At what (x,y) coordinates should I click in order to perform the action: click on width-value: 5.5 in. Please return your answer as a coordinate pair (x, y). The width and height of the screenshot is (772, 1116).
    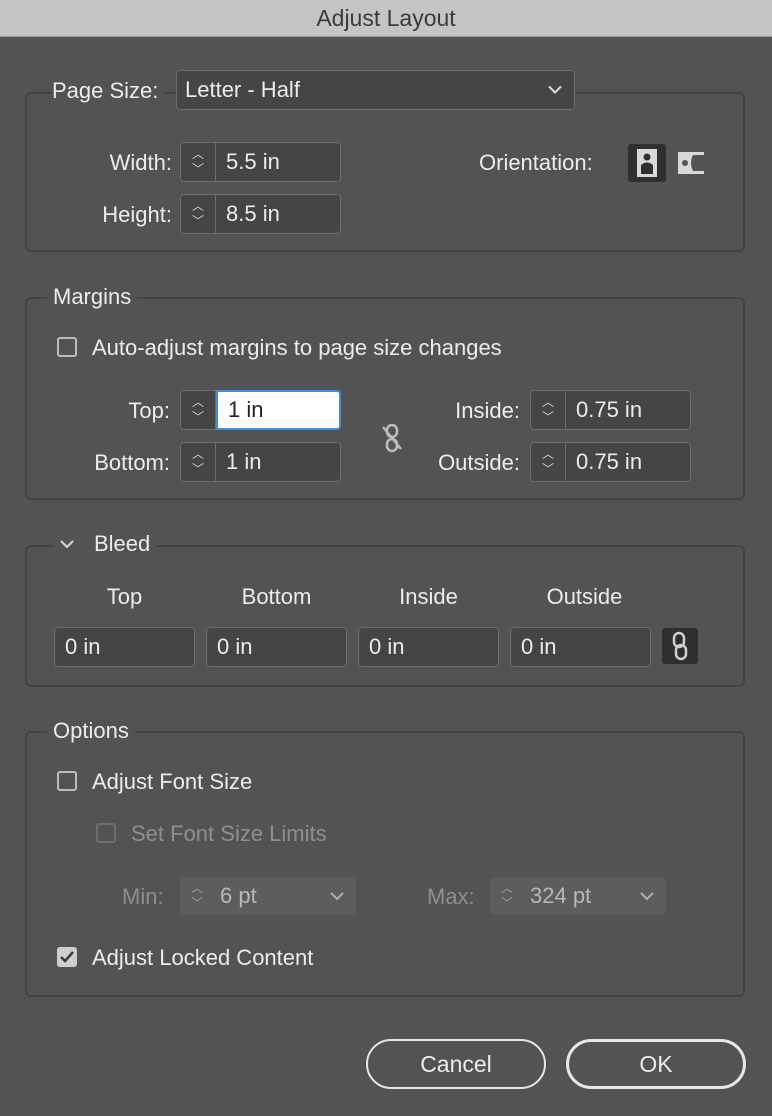
    Looking at the image, I should click on (253, 161).